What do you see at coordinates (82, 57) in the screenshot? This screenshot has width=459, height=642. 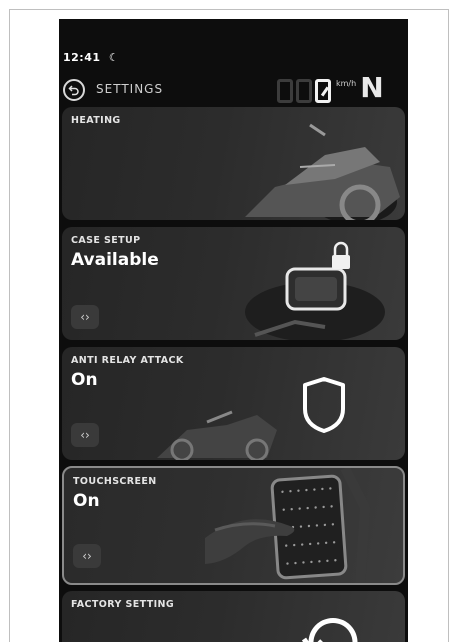 I see `clock: 12:41` at bounding box center [82, 57].